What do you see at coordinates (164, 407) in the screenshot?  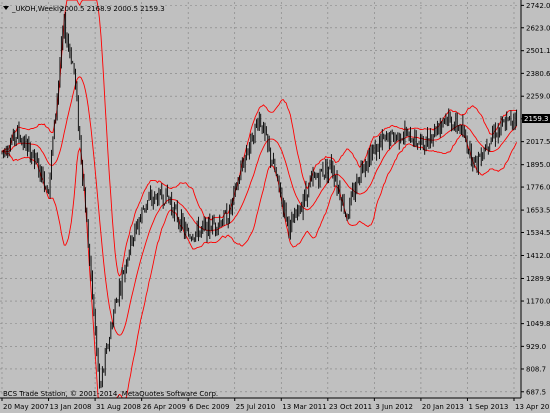 I see `time-tick-label: 26 Apr 2009` at bounding box center [164, 407].